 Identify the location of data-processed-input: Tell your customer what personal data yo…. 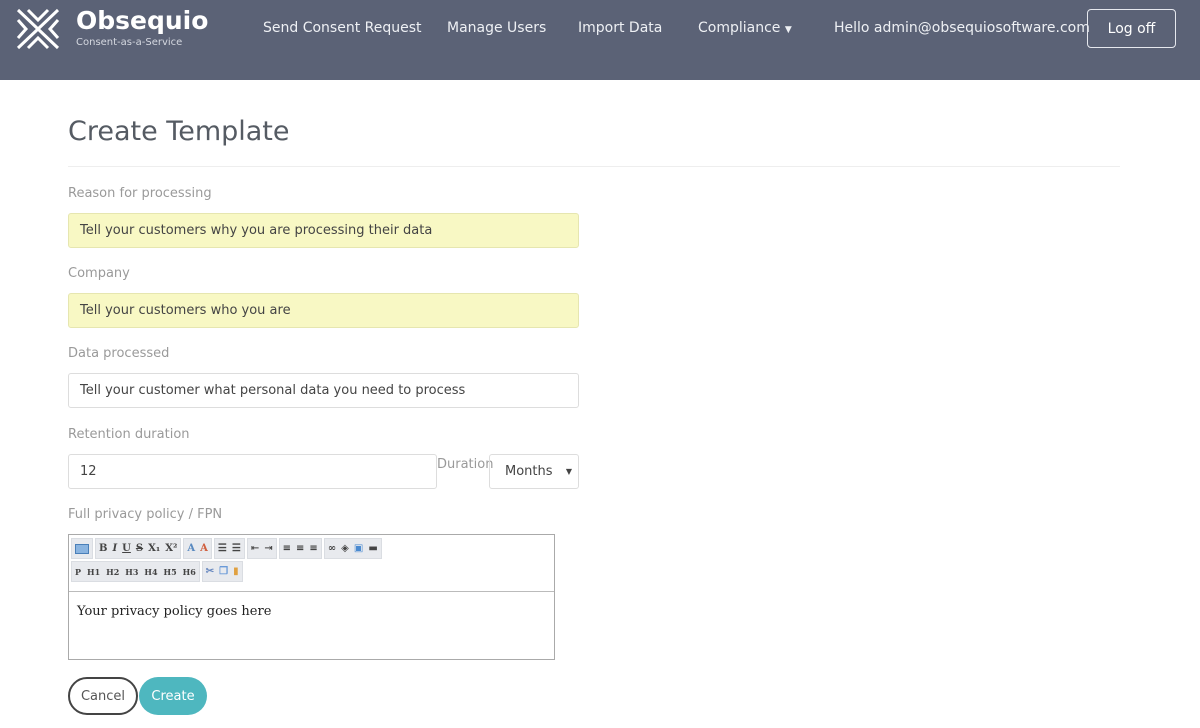
(323, 390).